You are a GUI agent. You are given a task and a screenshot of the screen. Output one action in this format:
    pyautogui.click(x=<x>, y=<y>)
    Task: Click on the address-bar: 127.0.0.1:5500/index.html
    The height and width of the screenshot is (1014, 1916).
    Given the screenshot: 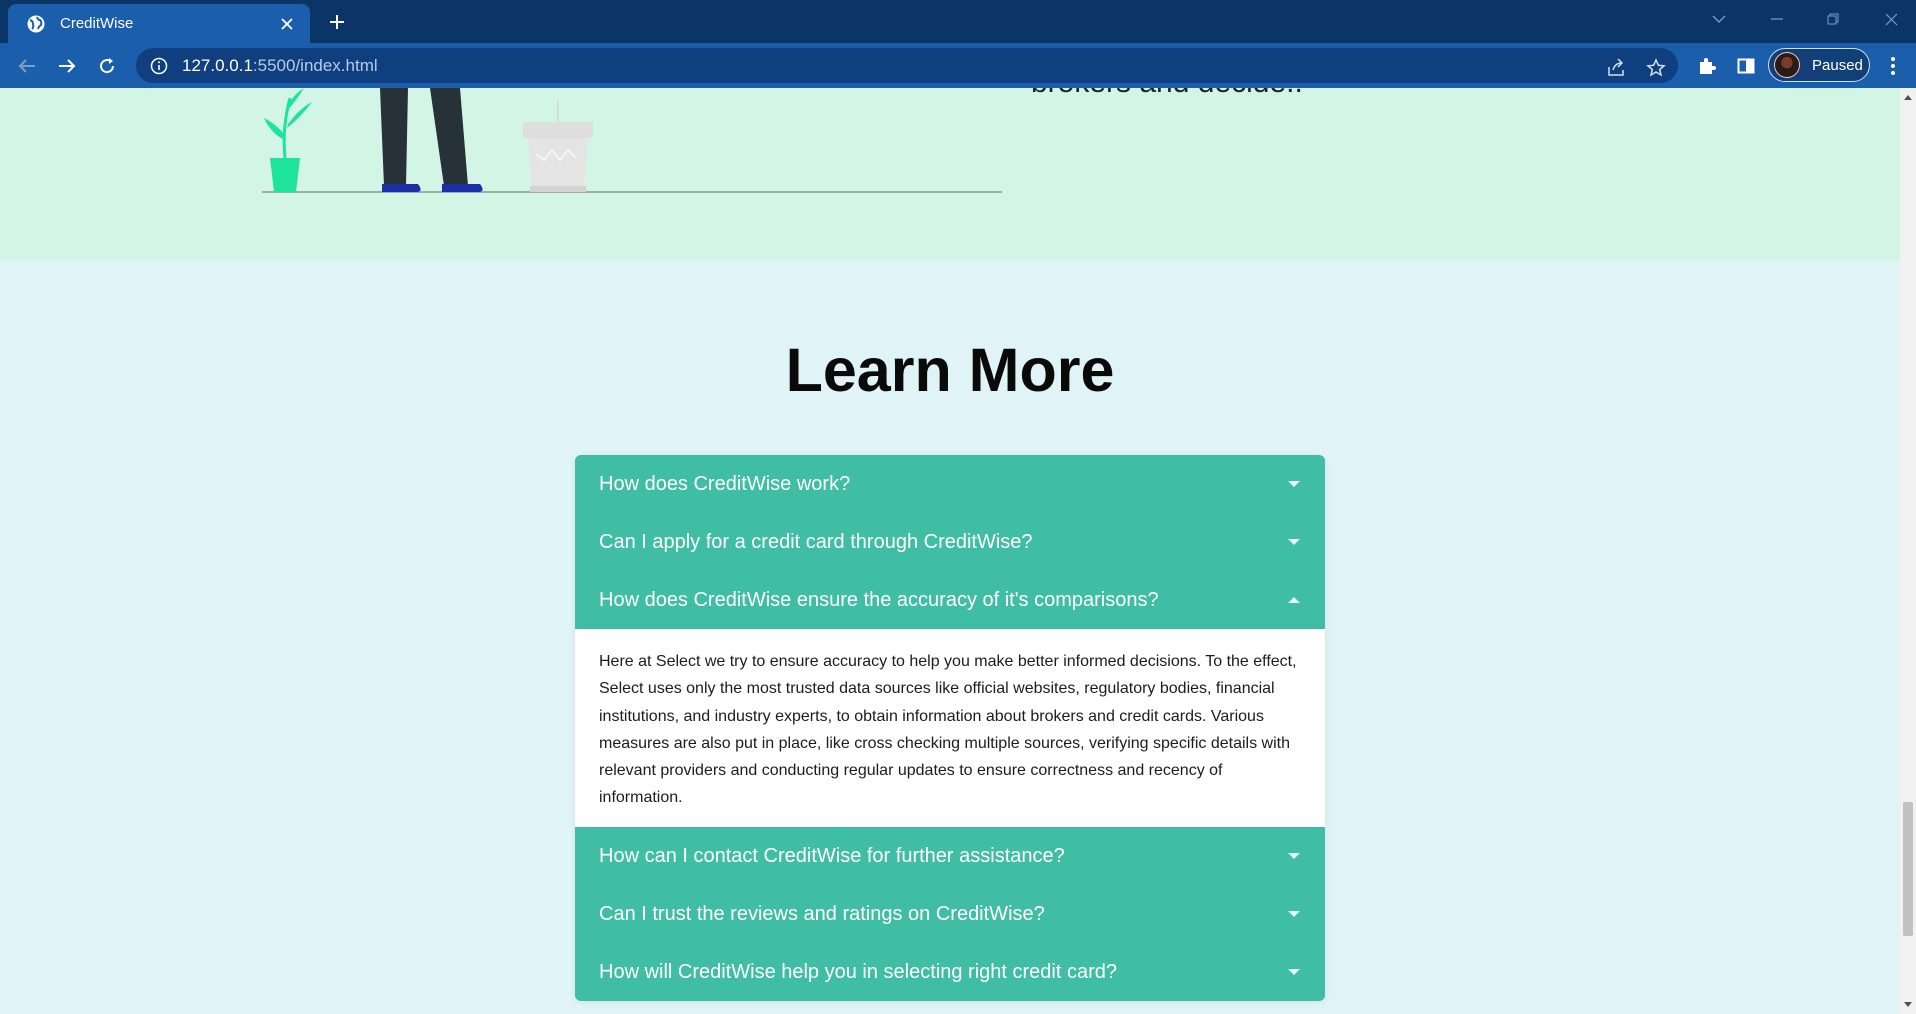 What is the action you would take?
    pyautogui.click(x=907, y=65)
    